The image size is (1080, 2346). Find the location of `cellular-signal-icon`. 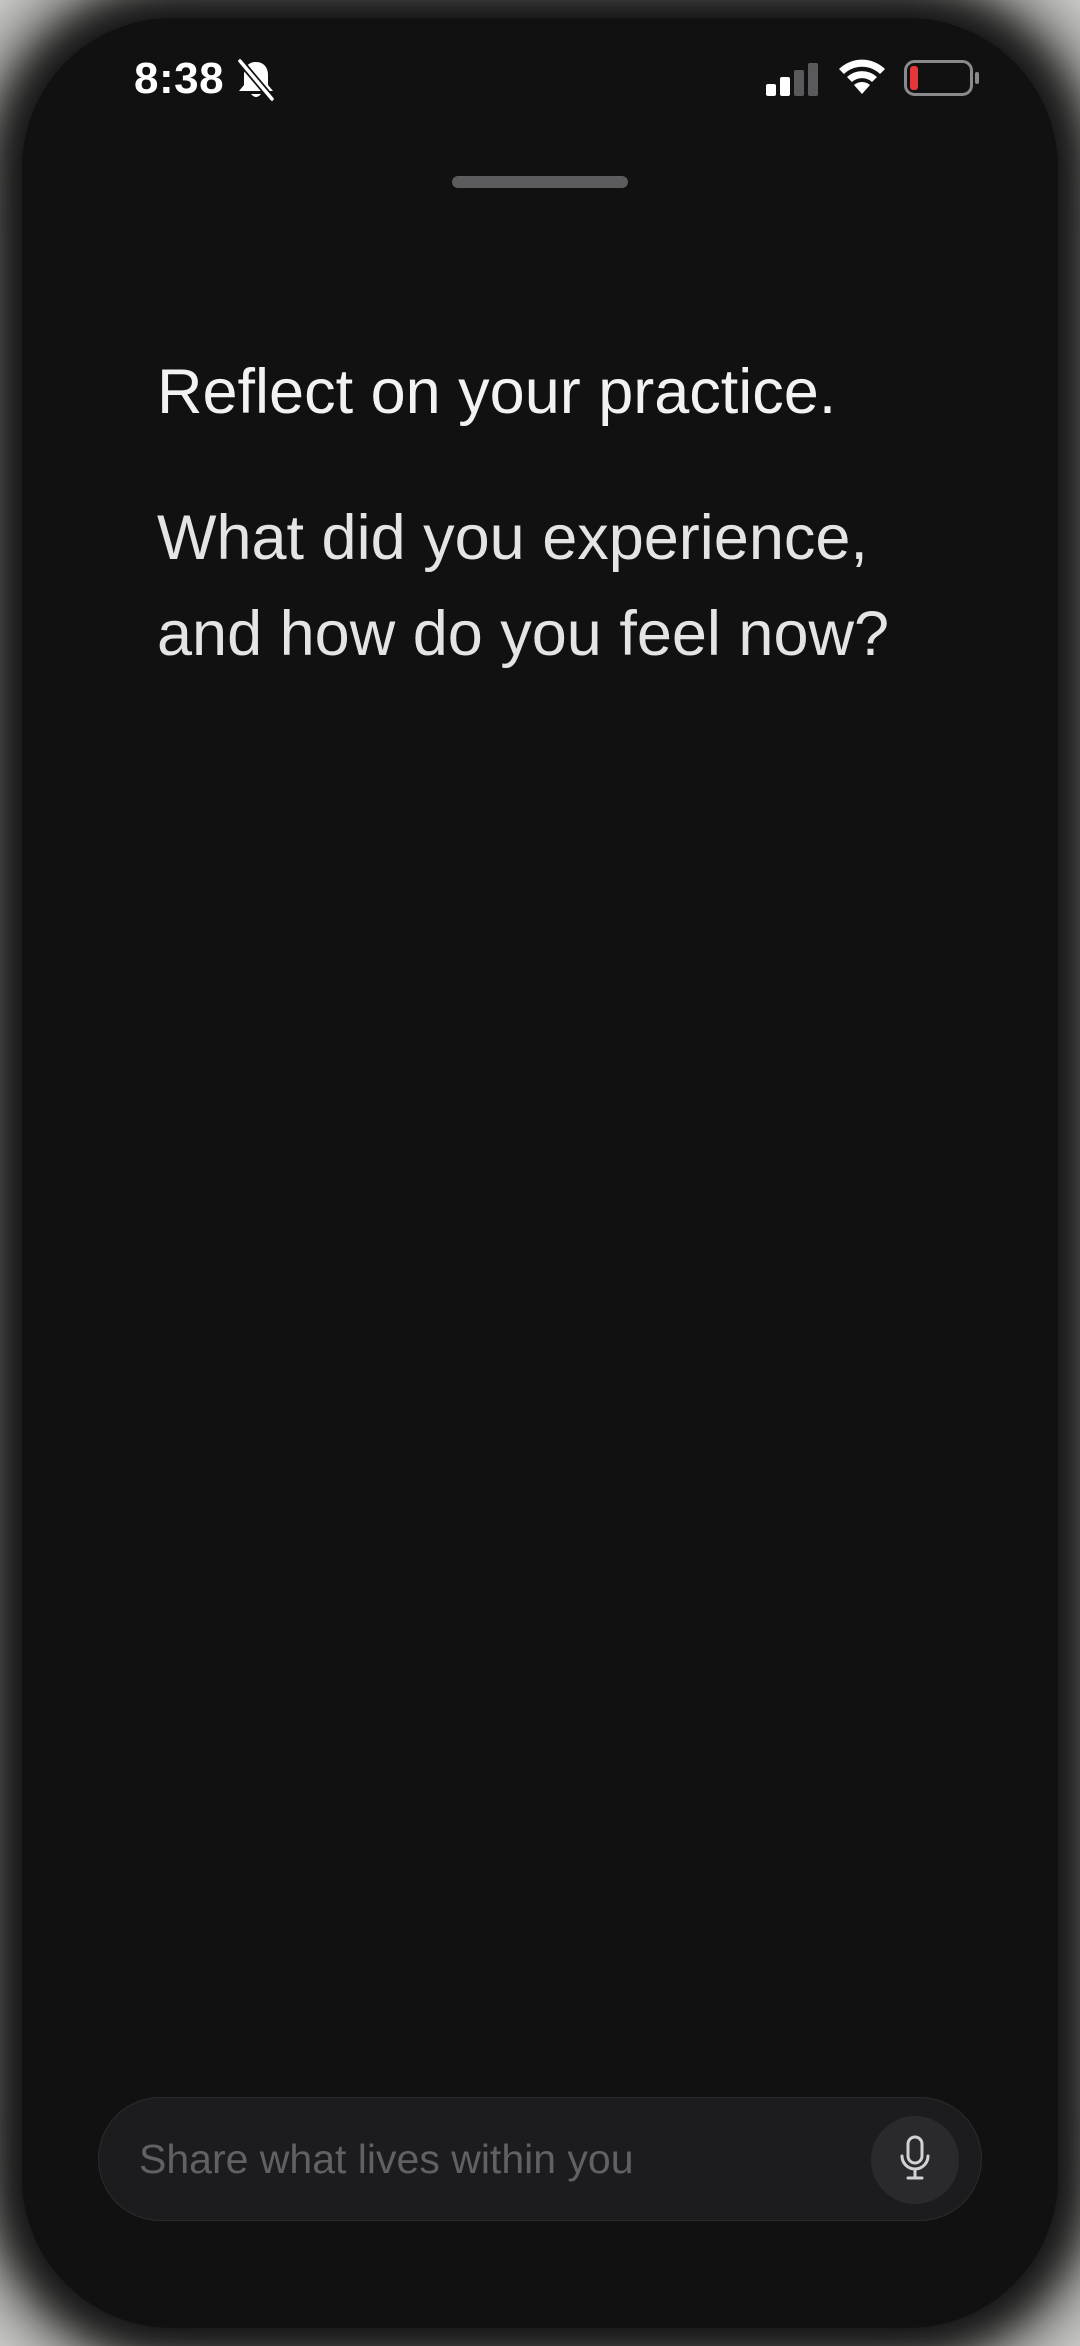

cellular-signal-icon is located at coordinates (792, 79).